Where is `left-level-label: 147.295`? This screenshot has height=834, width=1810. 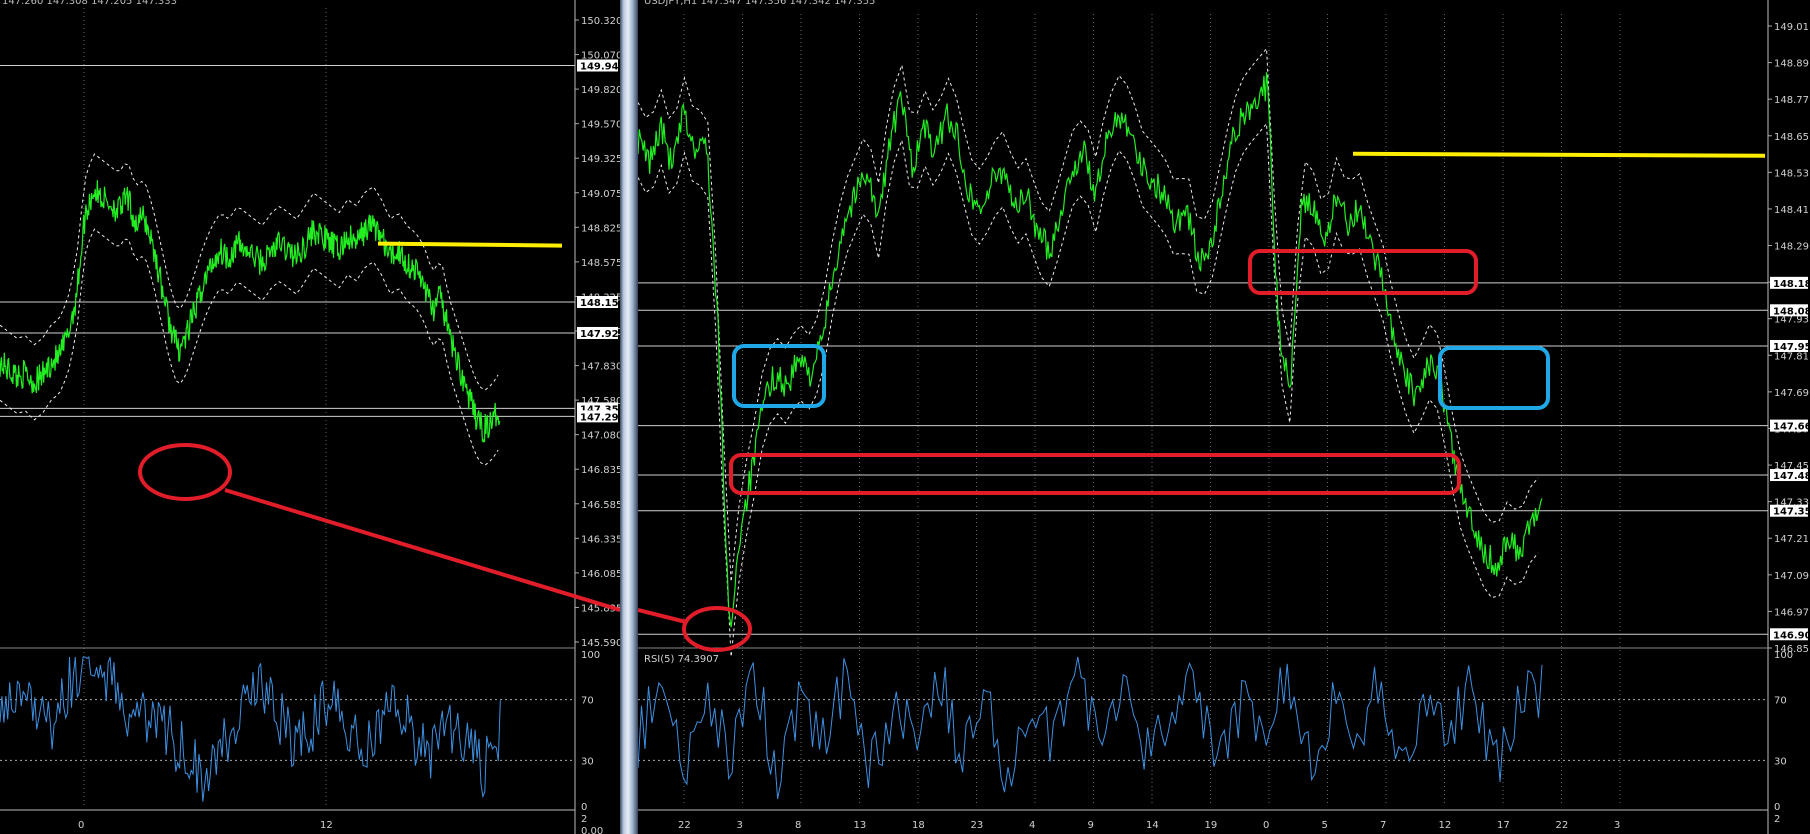
left-level-label: 147.295 is located at coordinates (600, 417).